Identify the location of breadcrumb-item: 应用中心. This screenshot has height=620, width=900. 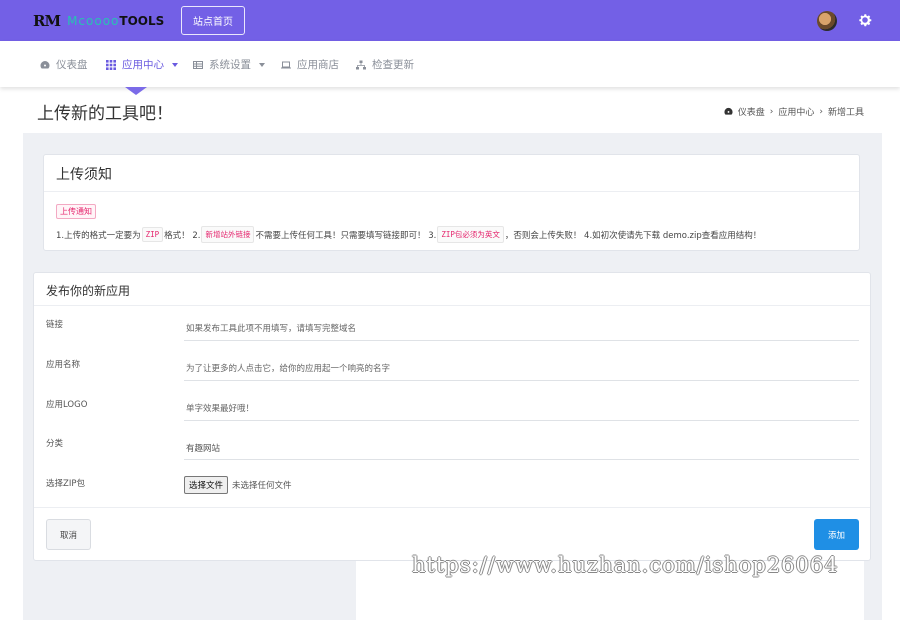
(796, 111).